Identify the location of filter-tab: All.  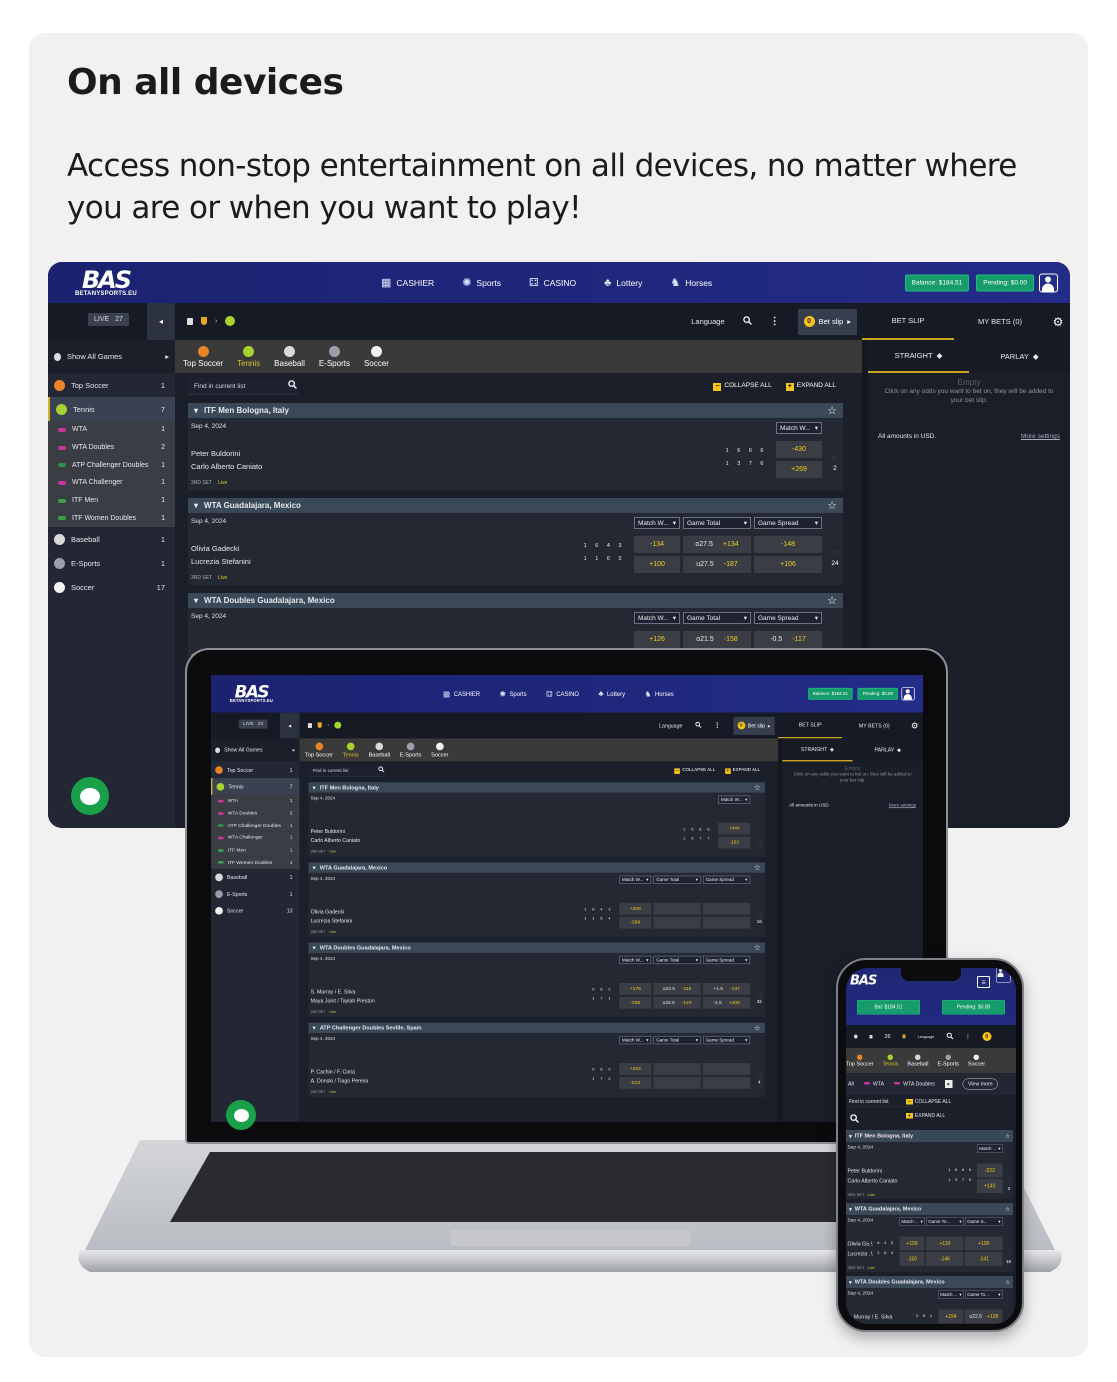
(851, 1084).